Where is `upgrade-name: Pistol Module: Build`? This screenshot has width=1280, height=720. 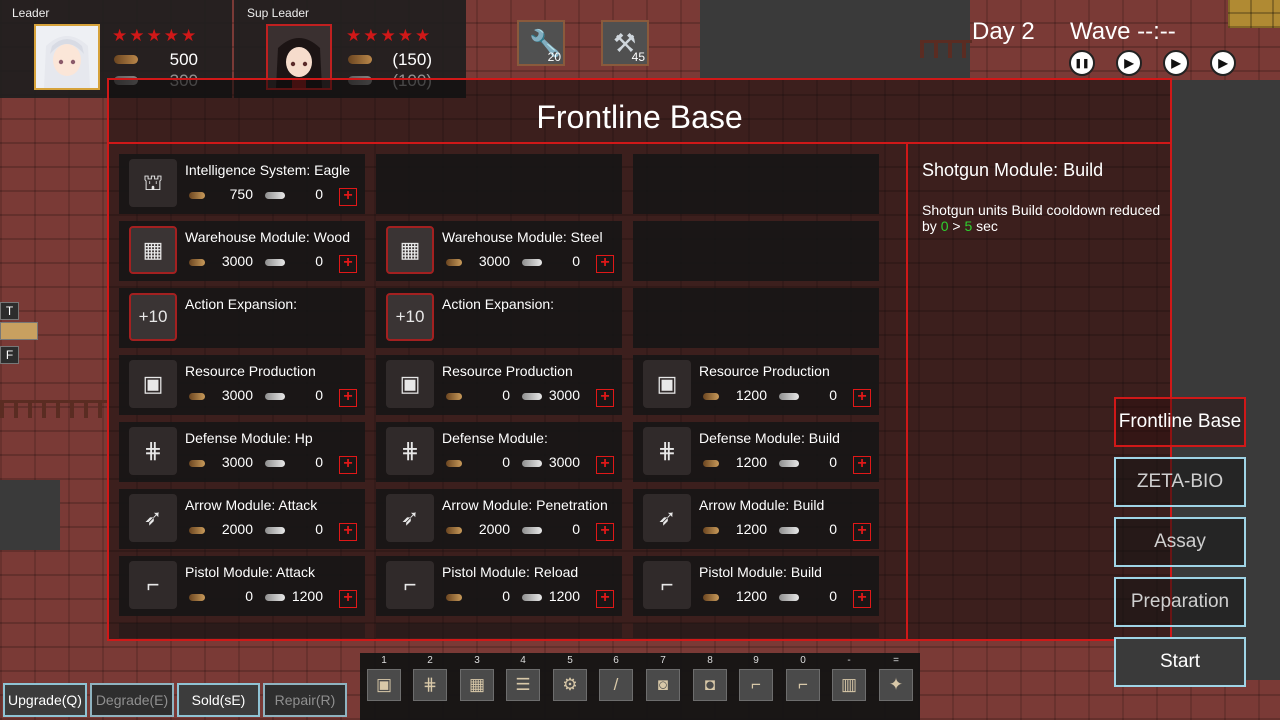
upgrade-name: Pistol Module: Build is located at coordinates (760, 572).